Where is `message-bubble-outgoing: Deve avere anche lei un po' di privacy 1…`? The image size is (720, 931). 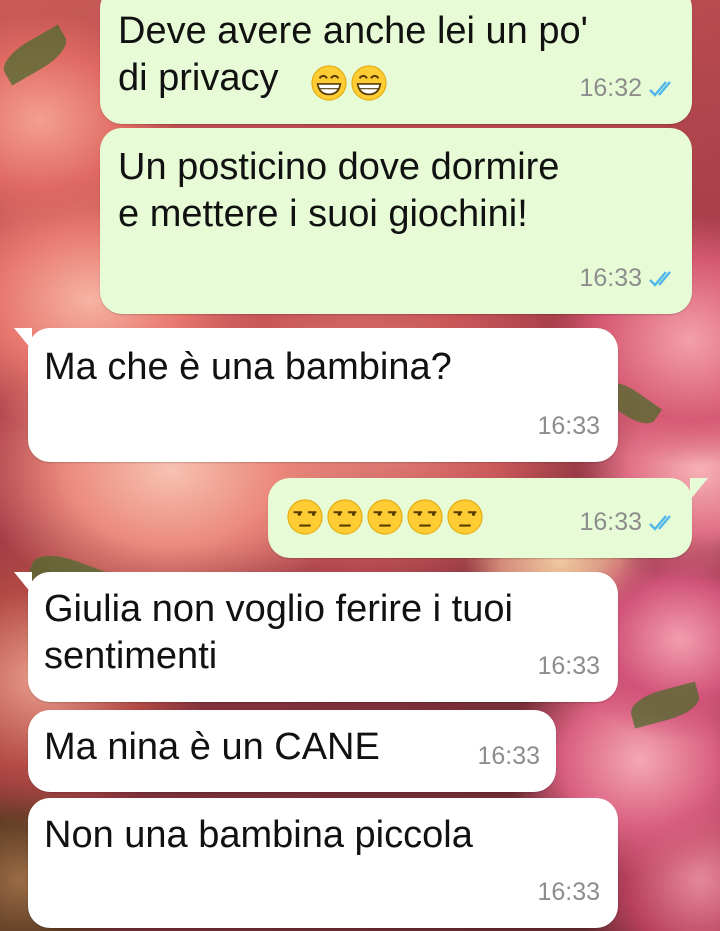
message-bubble-outgoing: Deve avere anche lei un po' di privacy 1… is located at coordinates (396, 62).